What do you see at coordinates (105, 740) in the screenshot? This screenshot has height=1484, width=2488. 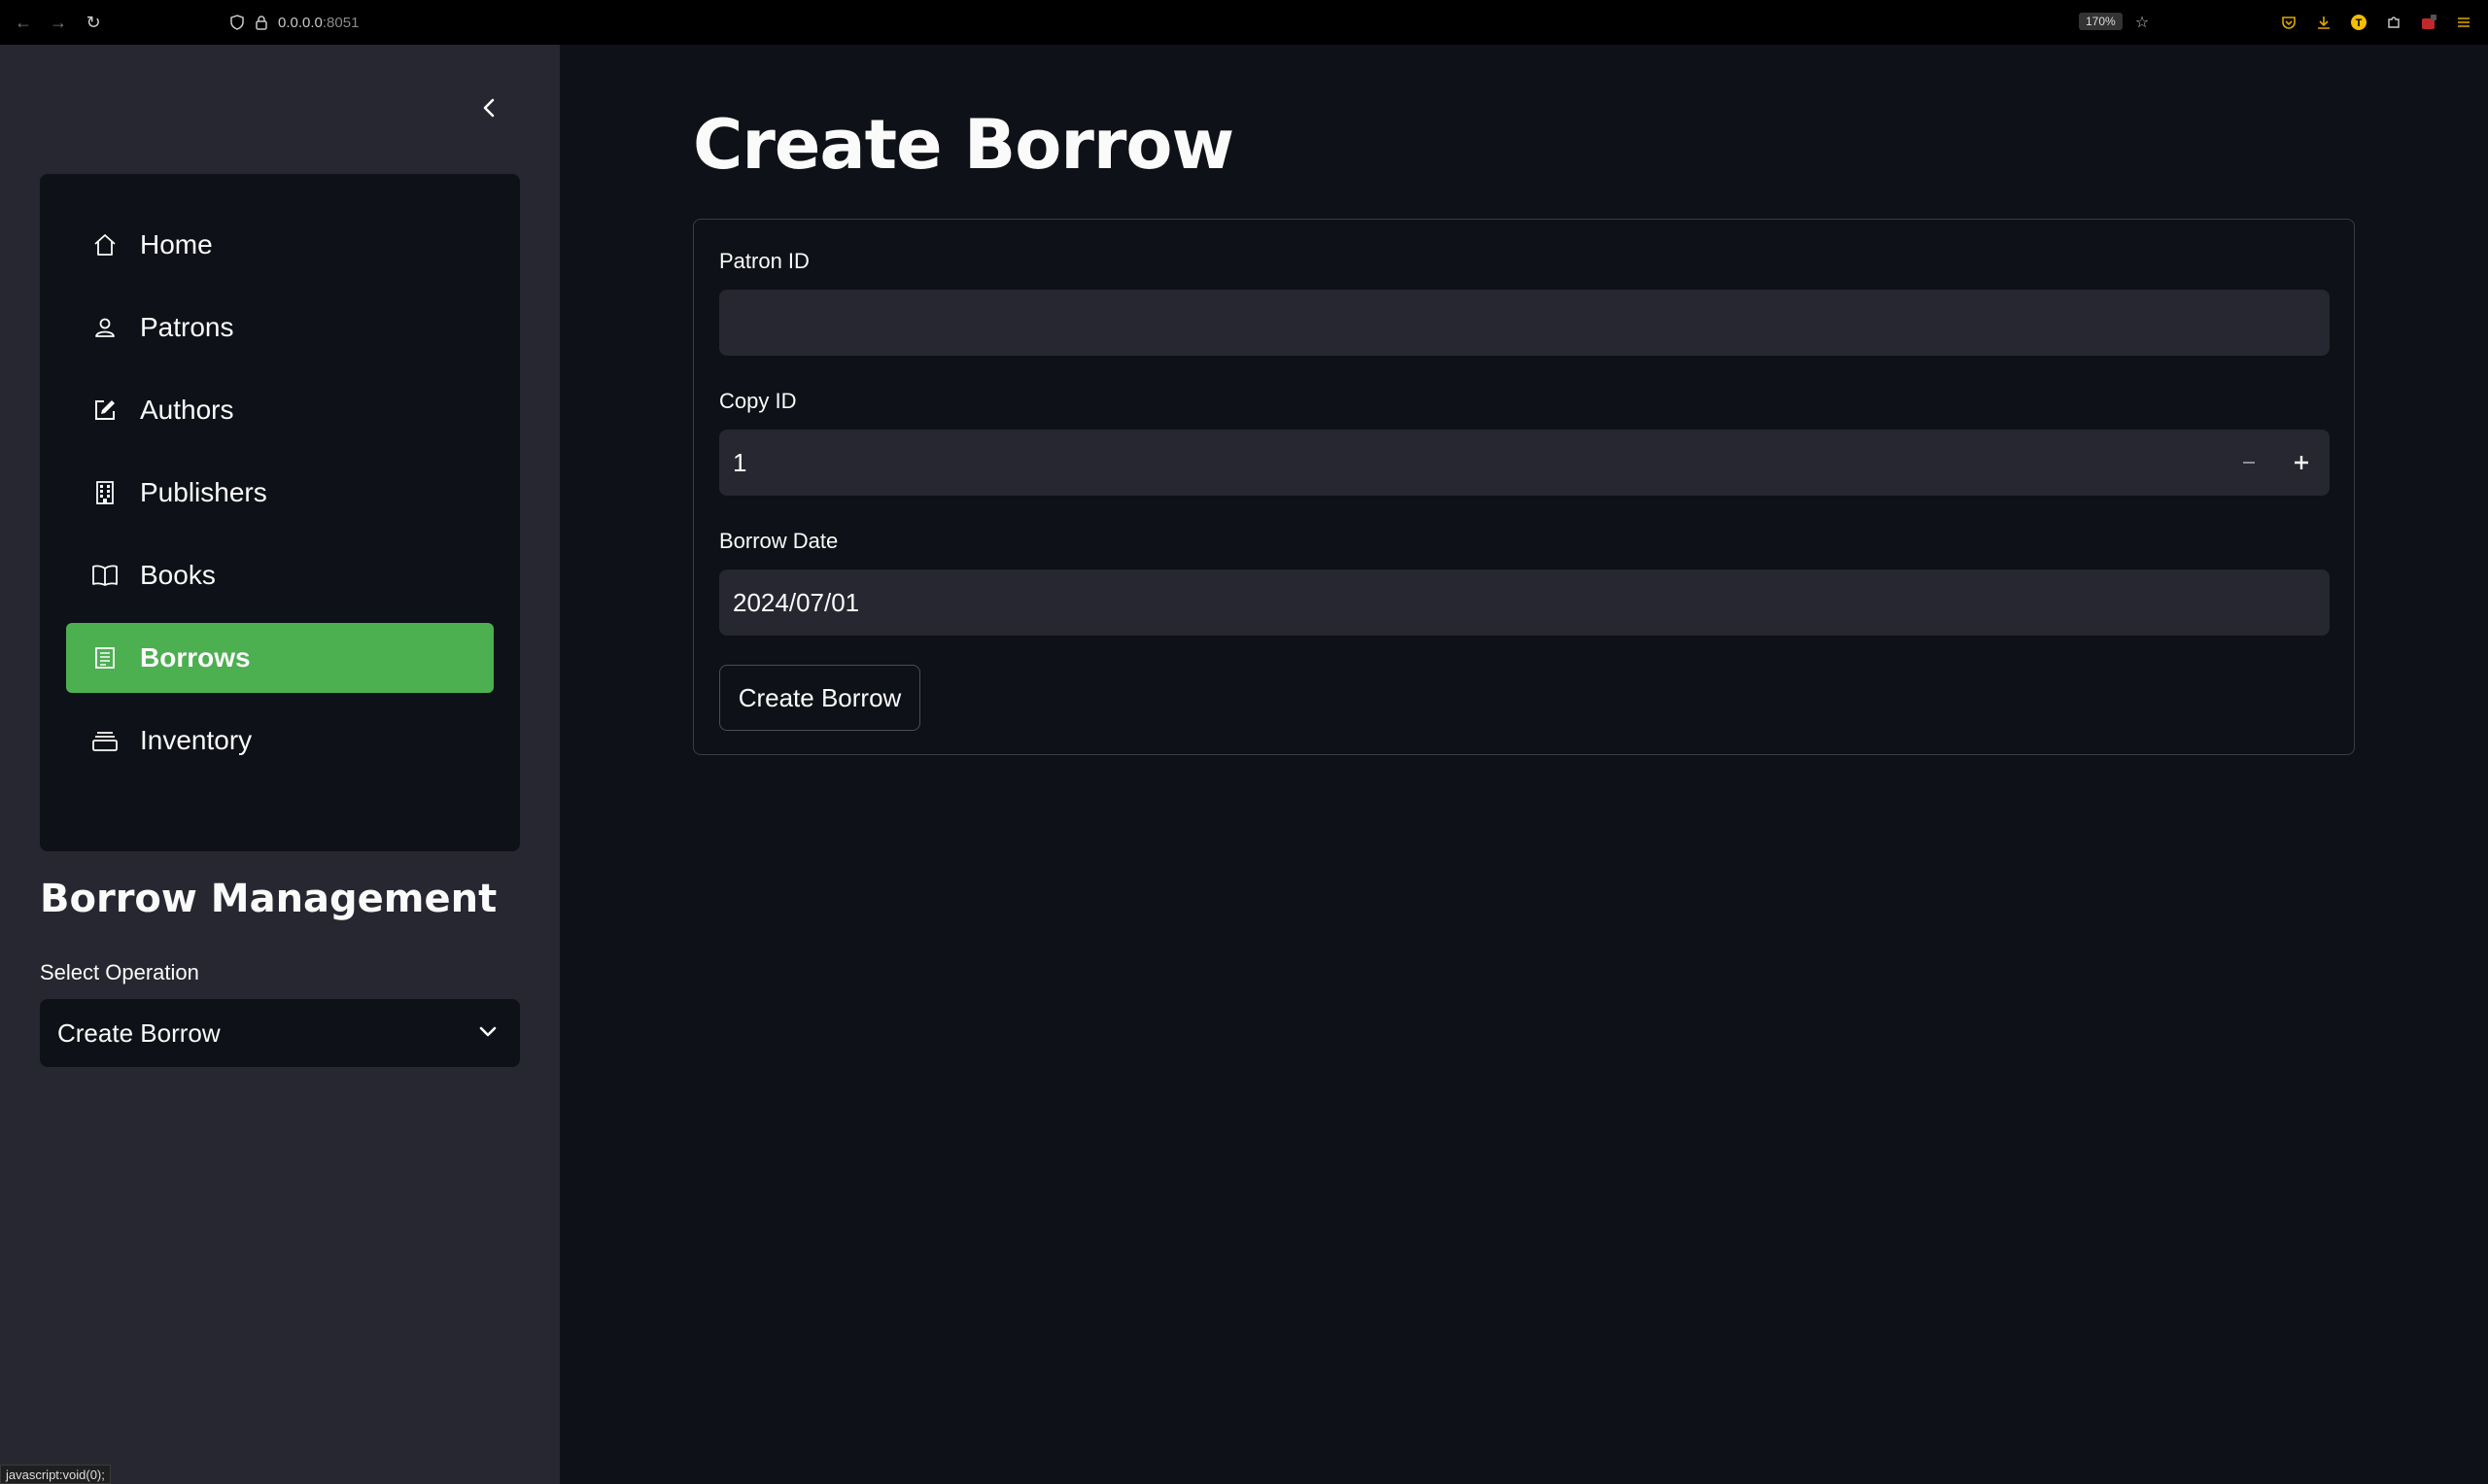 I see `stack-icon` at bounding box center [105, 740].